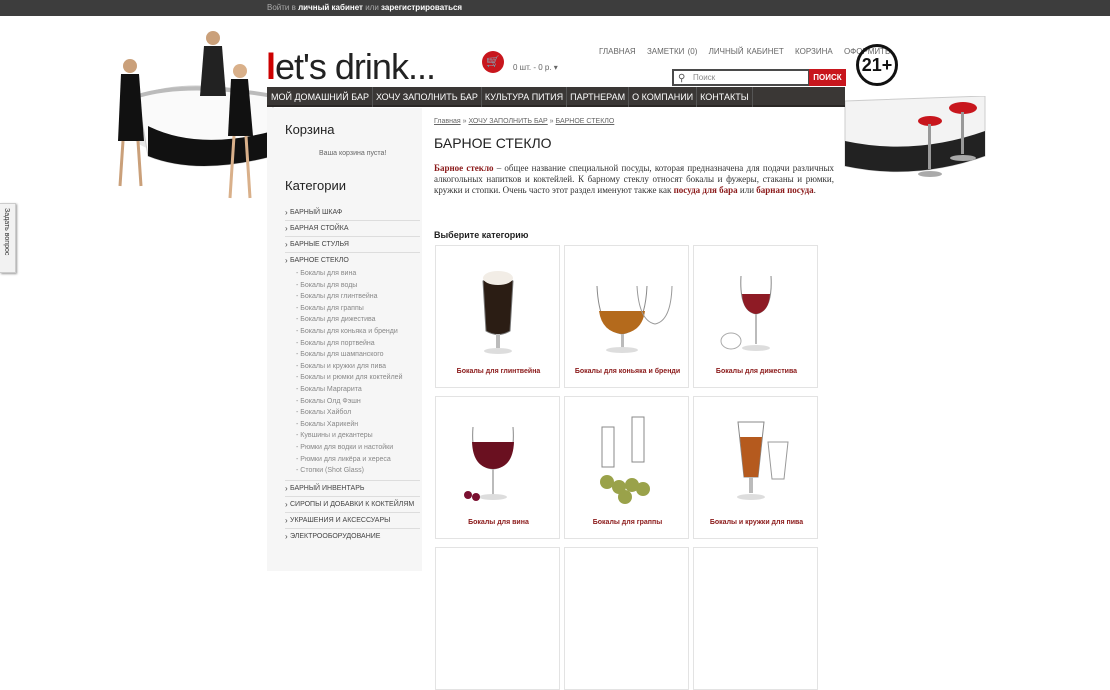 Image resolution: width=1110 pixels, height=690 pixels. Describe the element at coordinates (352, 521) in the screenshot. I see `category-decorations: УКРАШЕНИЯ И АКСЕССУАРЫ` at that location.